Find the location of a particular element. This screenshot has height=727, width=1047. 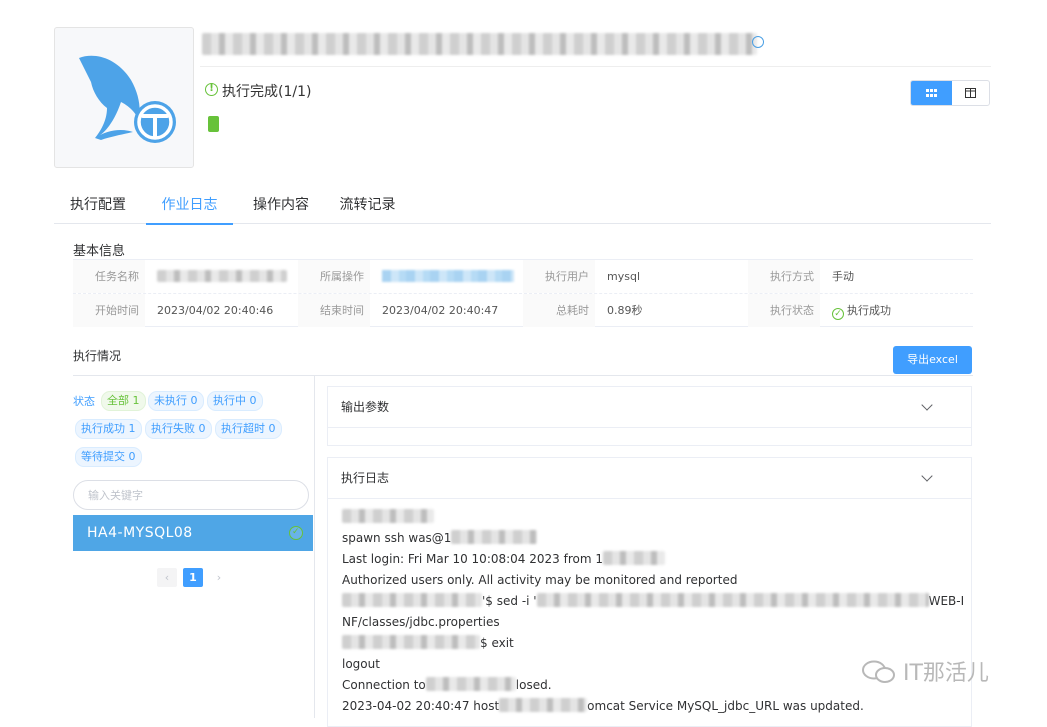

watermark-text: IT那活儿 is located at coordinates (946, 673).